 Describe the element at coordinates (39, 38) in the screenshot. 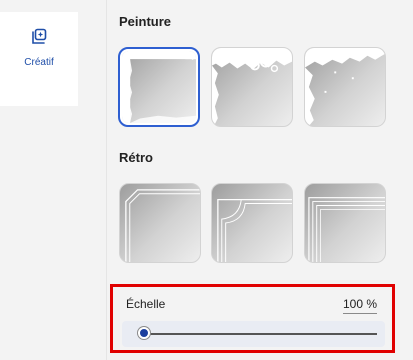

I see `sparkle-frame-icon` at that location.